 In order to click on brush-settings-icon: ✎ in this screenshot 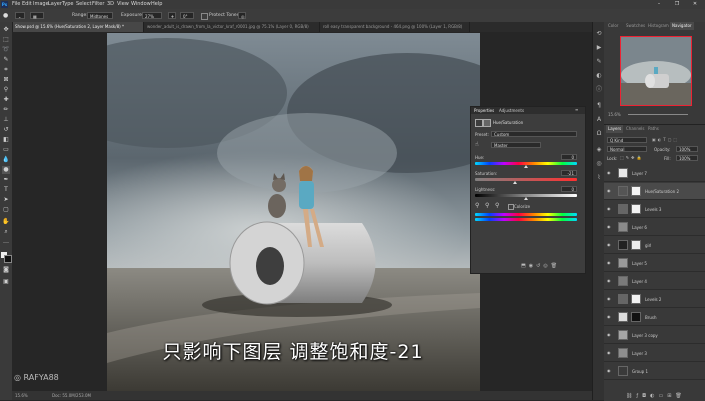, I will do `click(599, 62)`.